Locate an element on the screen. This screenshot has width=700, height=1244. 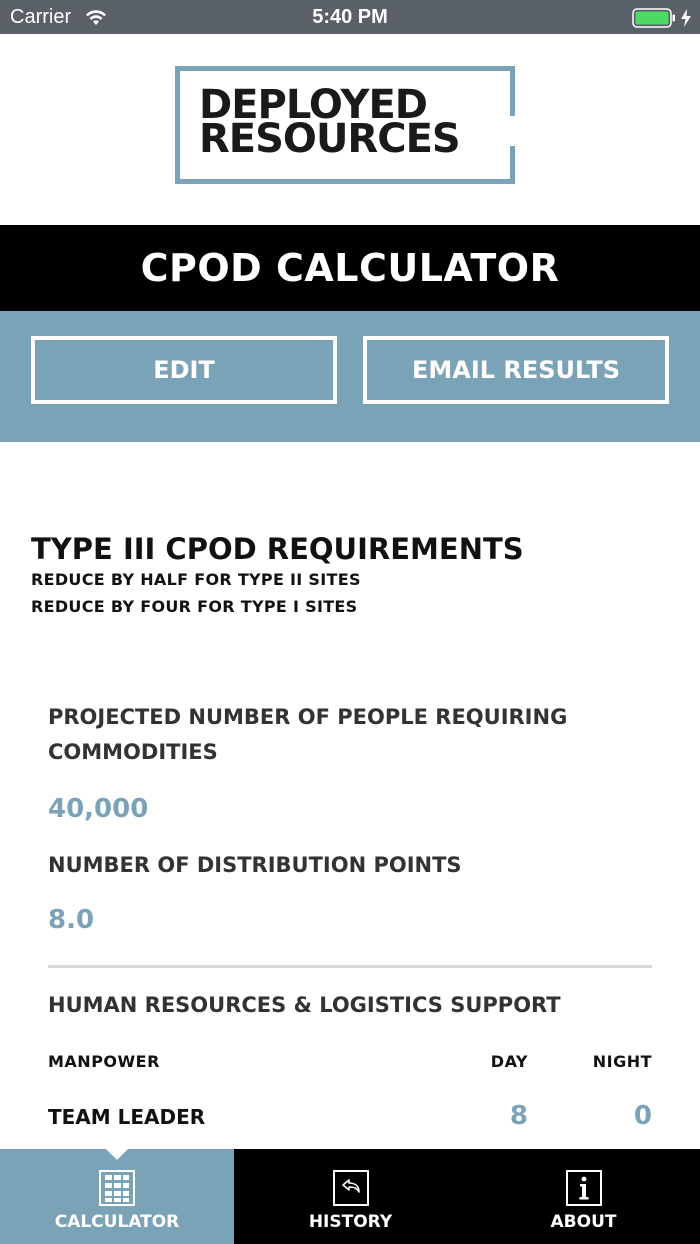
tab-label-calculator: CALCULATOR is located at coordinates (117, 1222).